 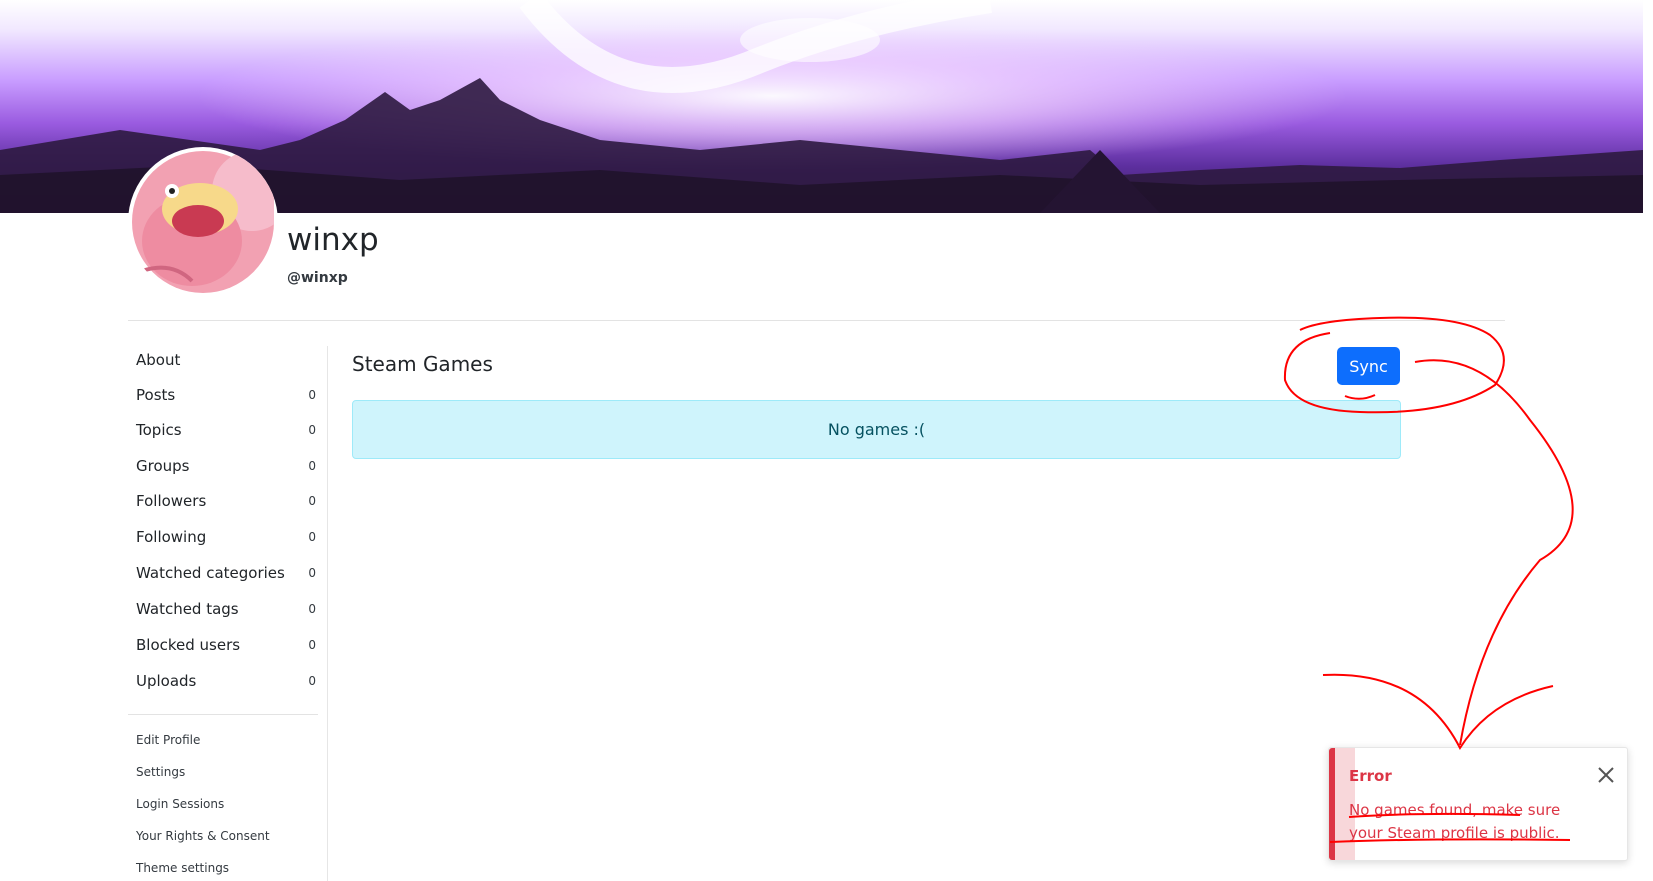 I want to click on profile-handle: @winxp, so click(x=317, y=278).